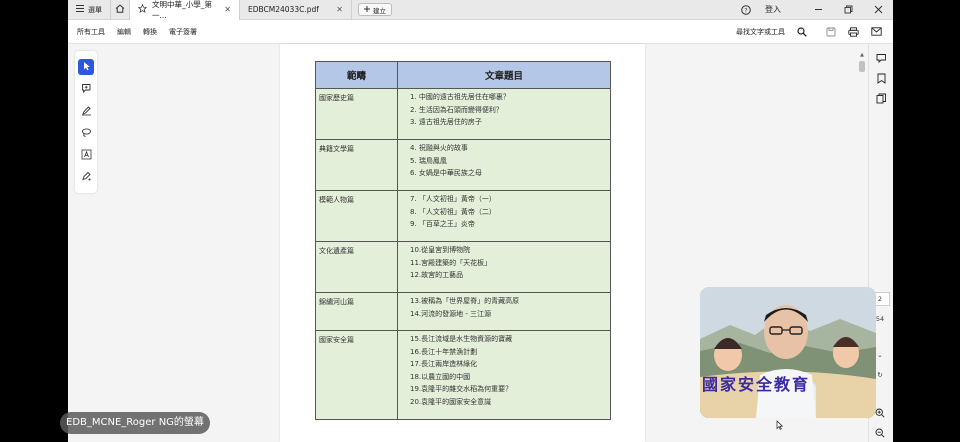  I want to click on lasso-icon, so click(86, 133).